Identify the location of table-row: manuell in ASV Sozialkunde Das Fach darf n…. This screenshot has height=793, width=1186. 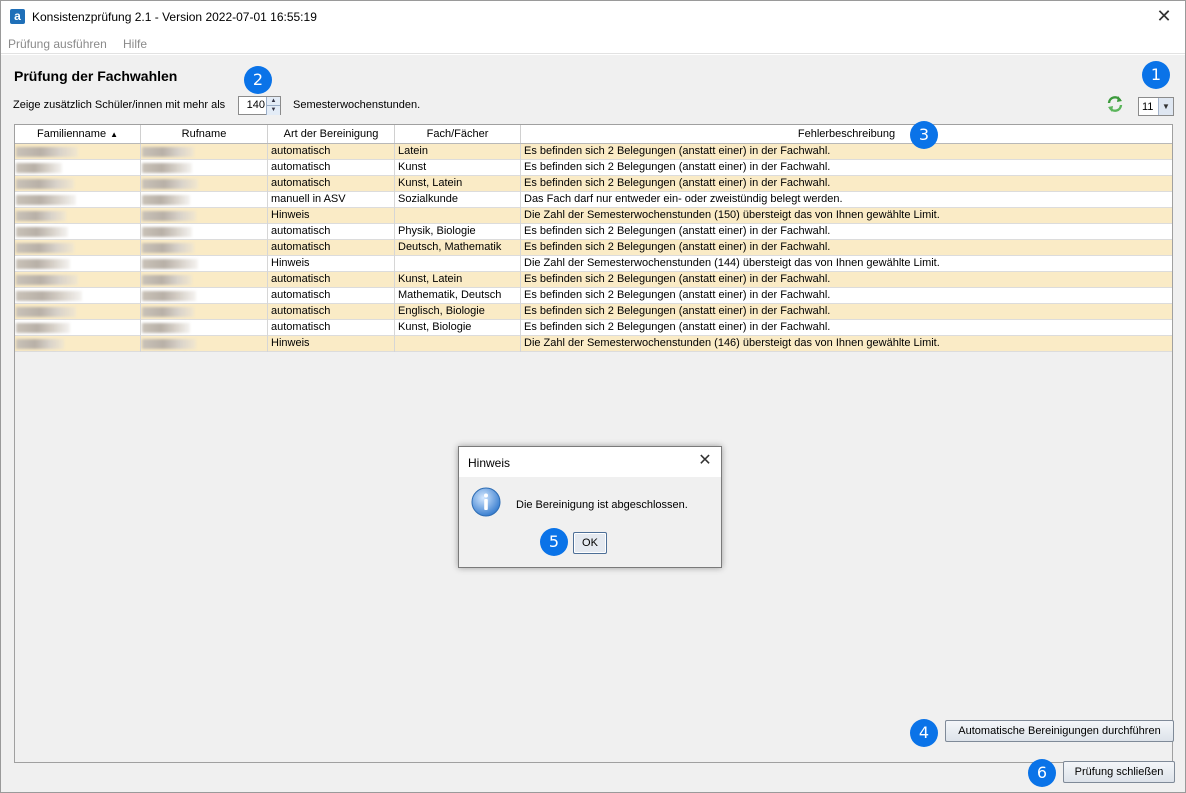
(593, 200).